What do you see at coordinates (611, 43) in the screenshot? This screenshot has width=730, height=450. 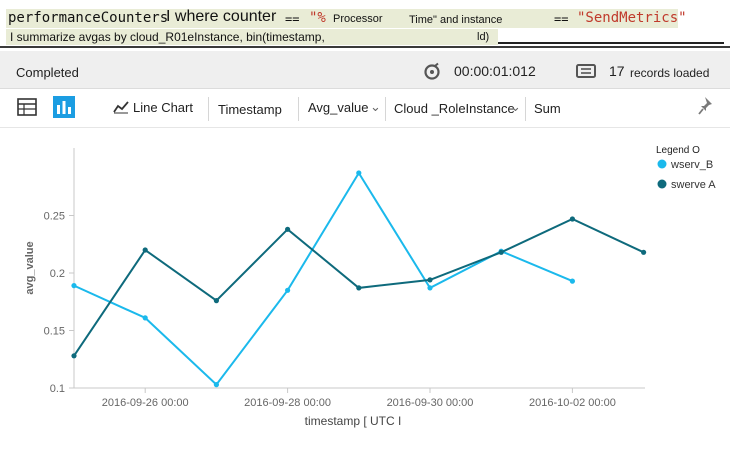 I see `query-line-2-underline` at bounding box center [611, 43].